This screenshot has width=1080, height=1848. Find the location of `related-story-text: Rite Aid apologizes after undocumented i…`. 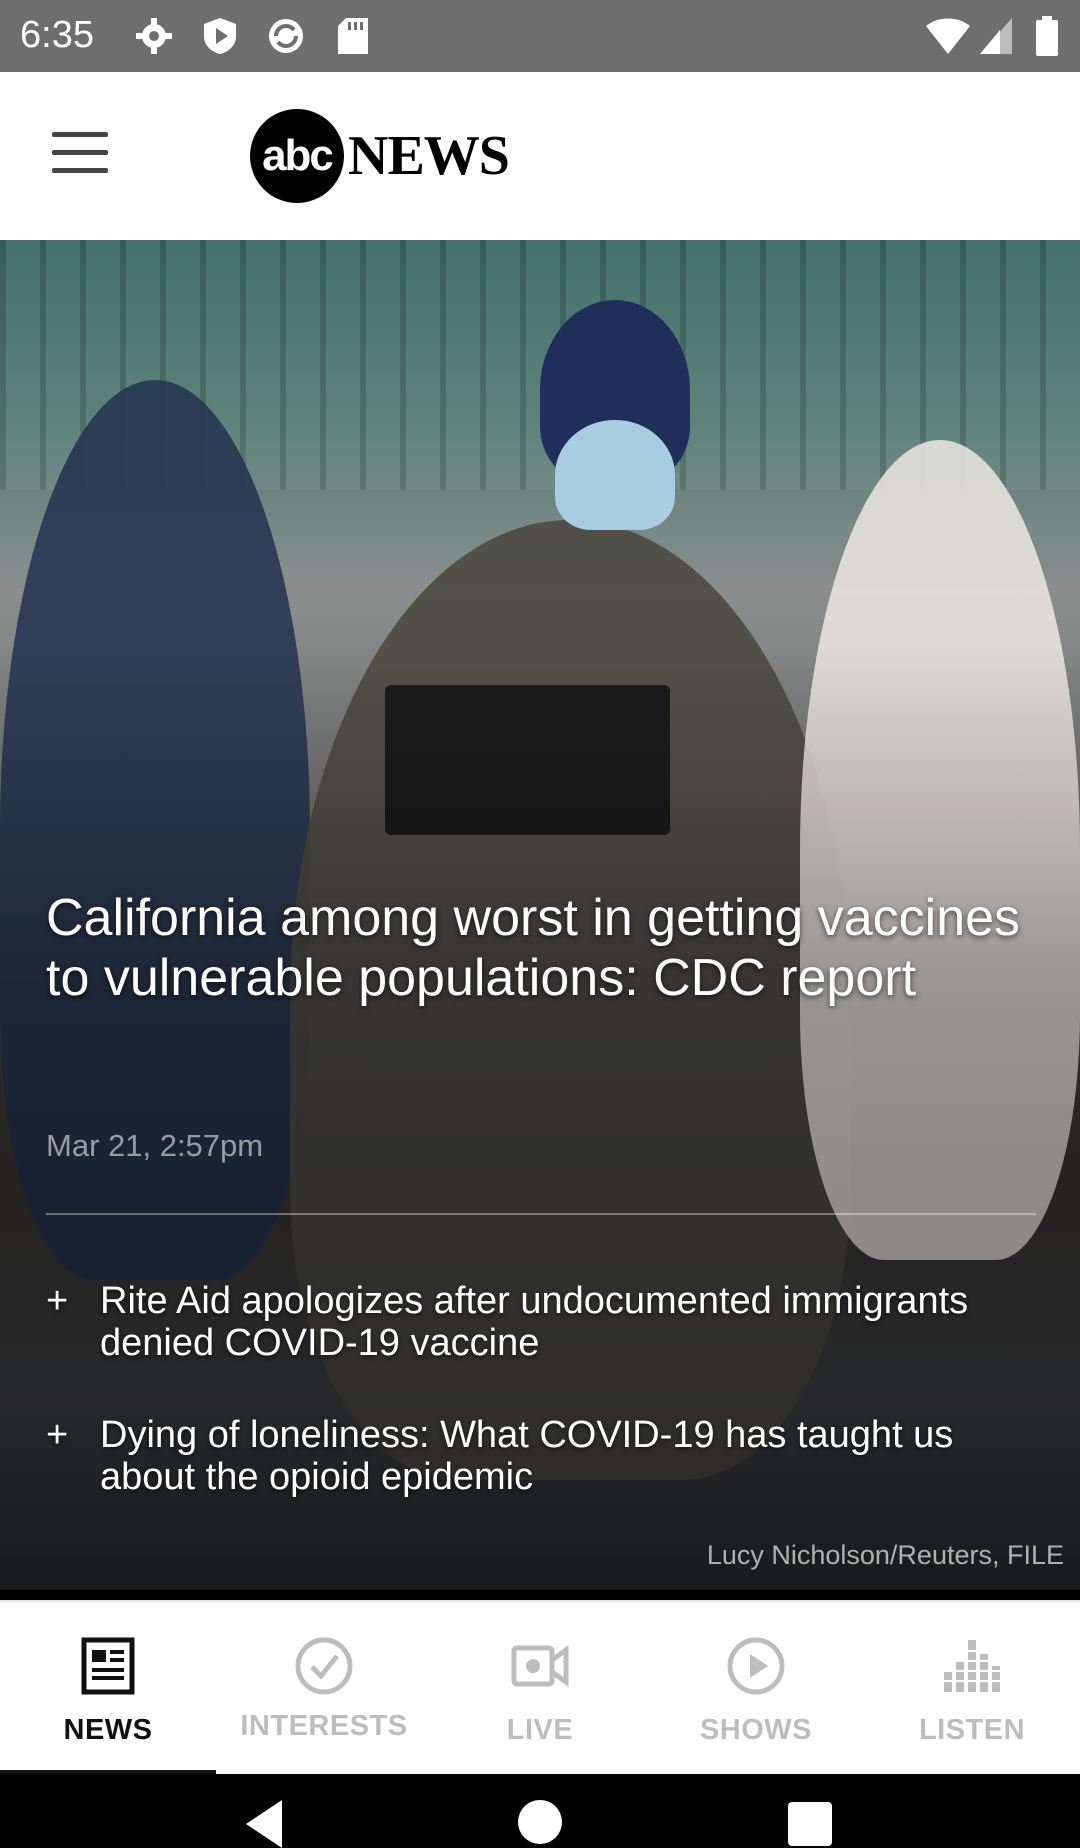

related-story-text: Rite Aid apologizes after undocumented i… is located at coordinates (534, 1322).